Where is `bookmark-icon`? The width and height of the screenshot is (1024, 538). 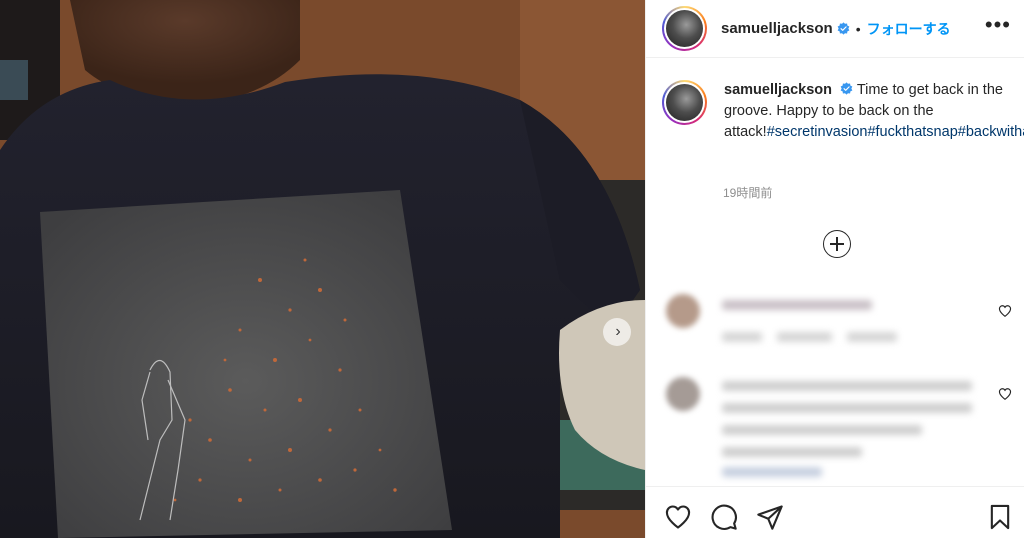 bookmark-icon is located at coordinates (1000, 517).